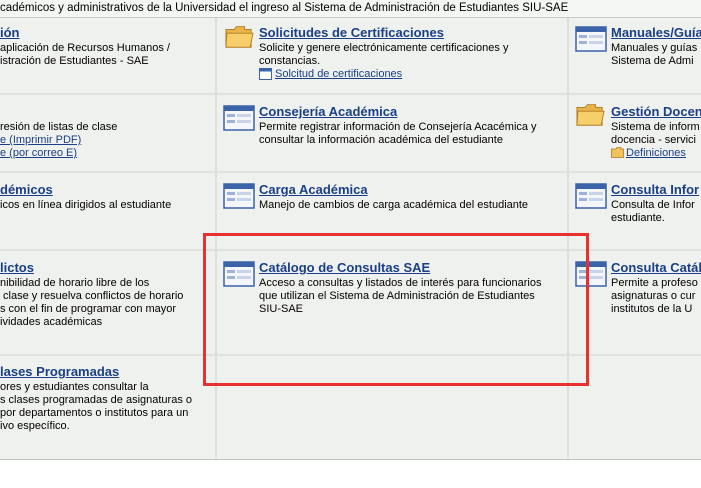 The height and width of the screenshot is (488, 701). What do you see at coordinates (26, 189) in the screenshot?
I see `menu-title-academicos: démicos` at bounding box center [26, 189].